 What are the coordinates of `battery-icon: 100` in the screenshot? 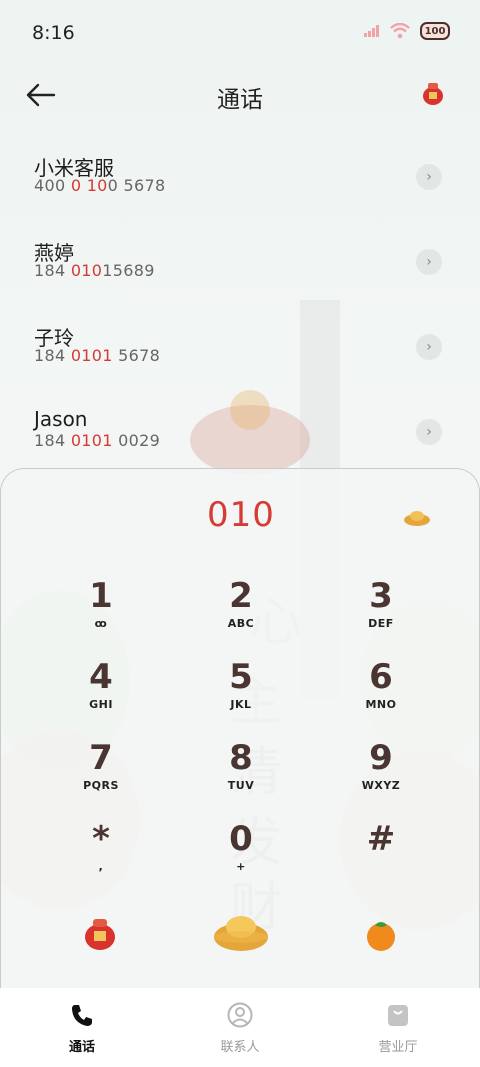 It's located at (435, 31).